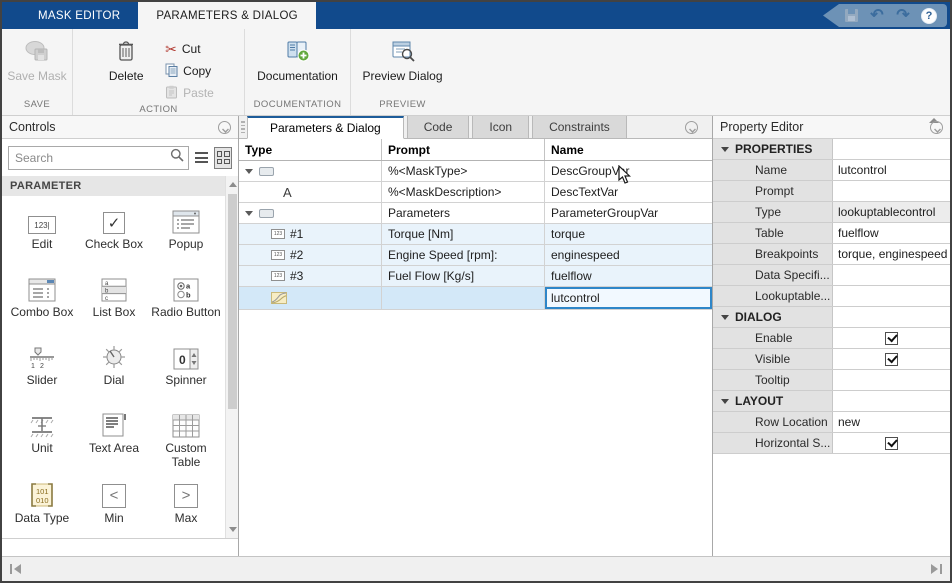  I want to click on save-mask-button: Save Mask, so click(37, 59).